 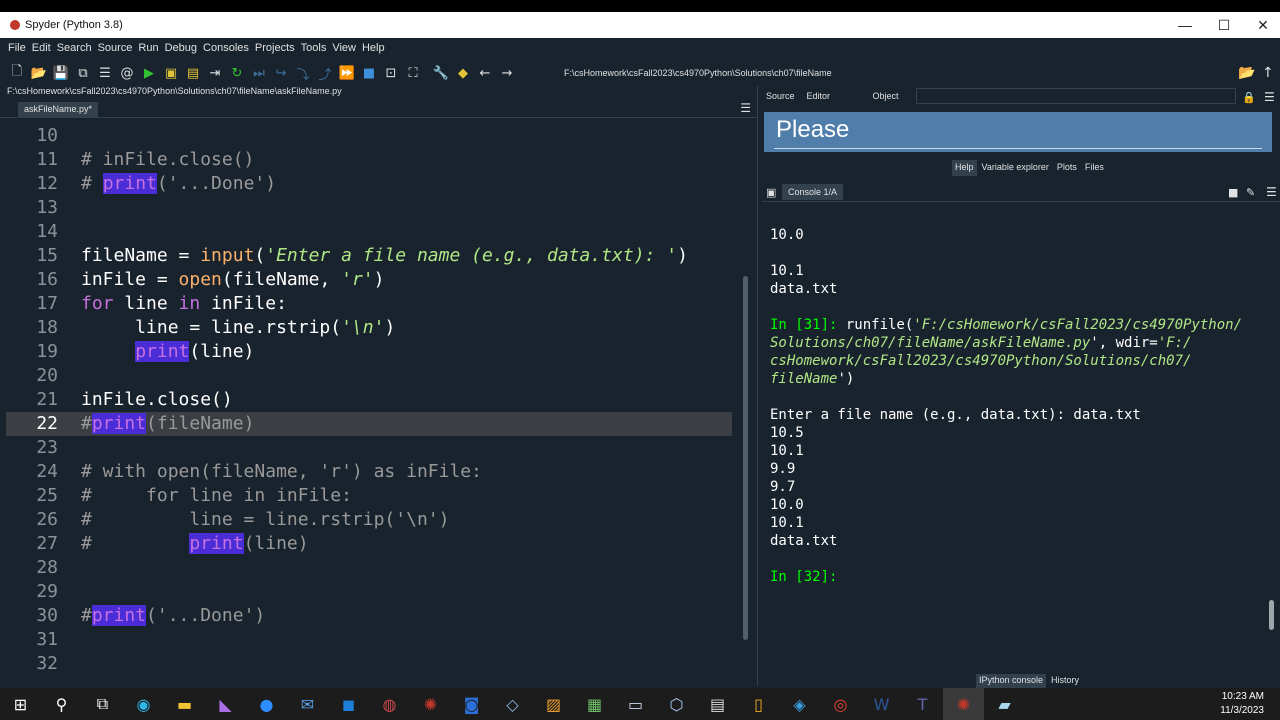 What do you see at coordinates (347, 73) in the screenshot?
I see `continue-icon: ⏩` at bounding box center [347, 73].